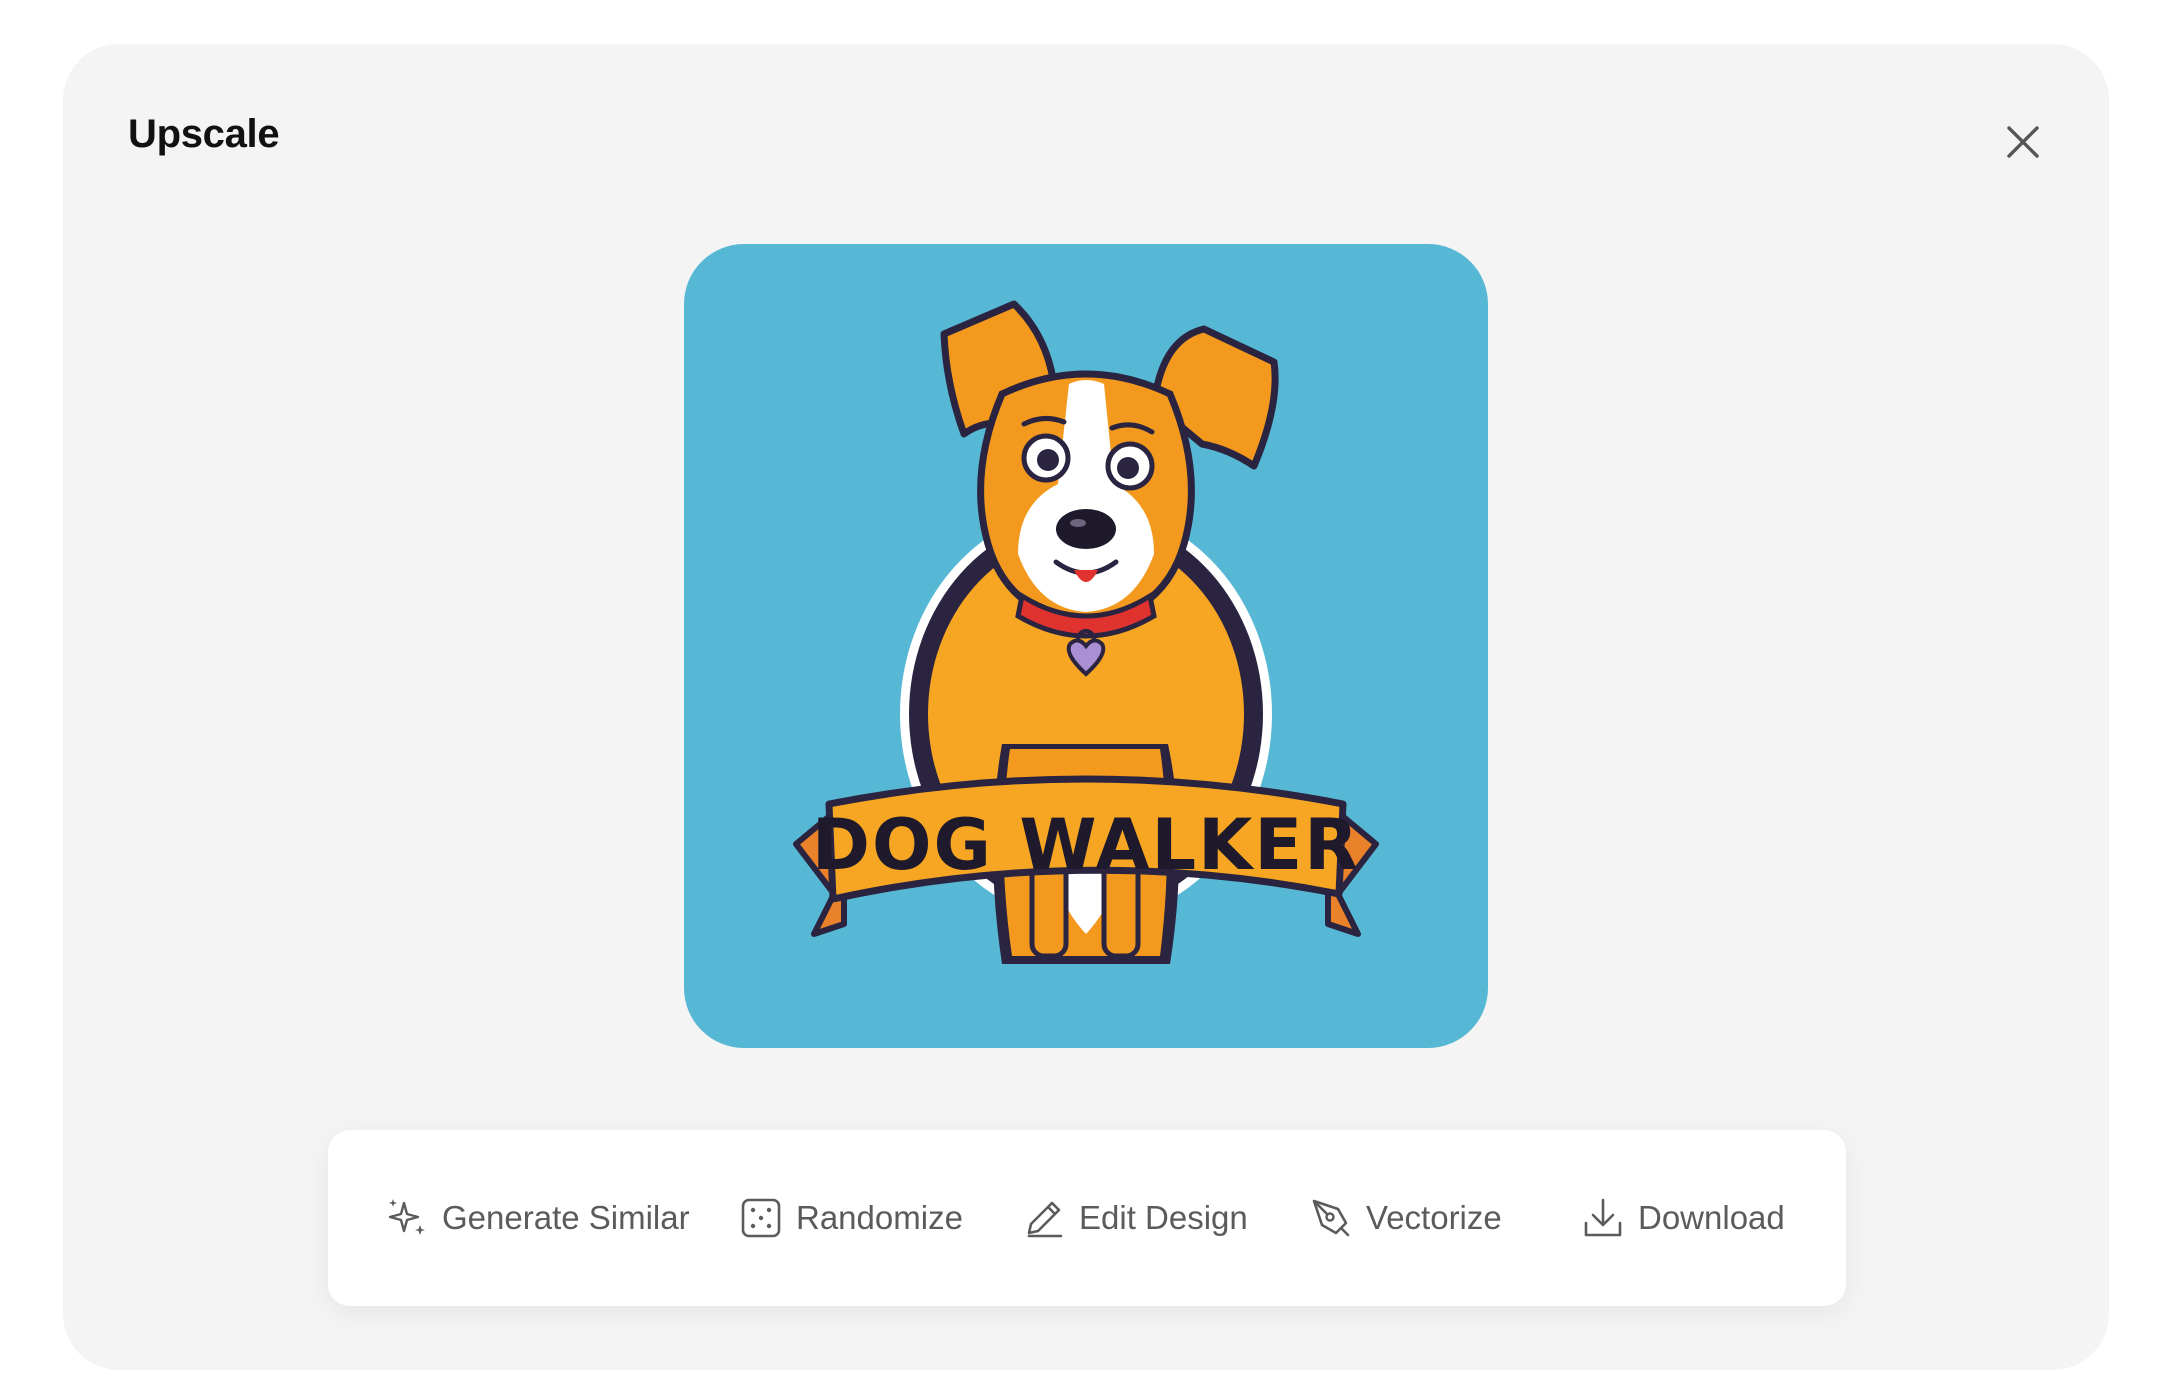 This screenshot has width=2172, height=1400. I want to click on sparkles-icon, so click(407, 1218).